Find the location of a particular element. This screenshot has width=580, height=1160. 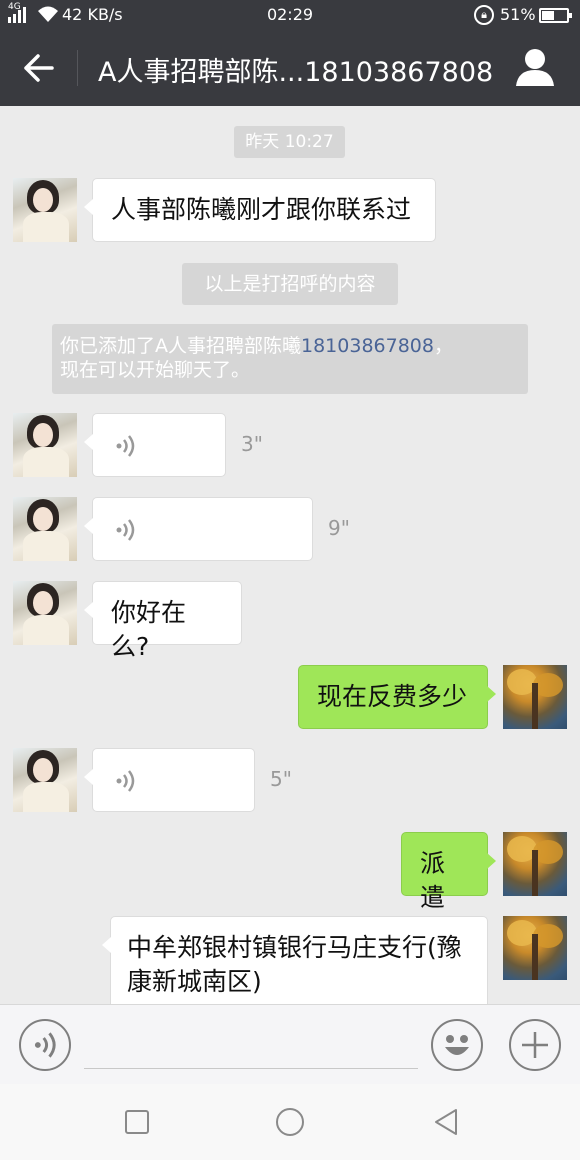

incoming-text-message: 你好在么? is located at coordinates (163, 621).